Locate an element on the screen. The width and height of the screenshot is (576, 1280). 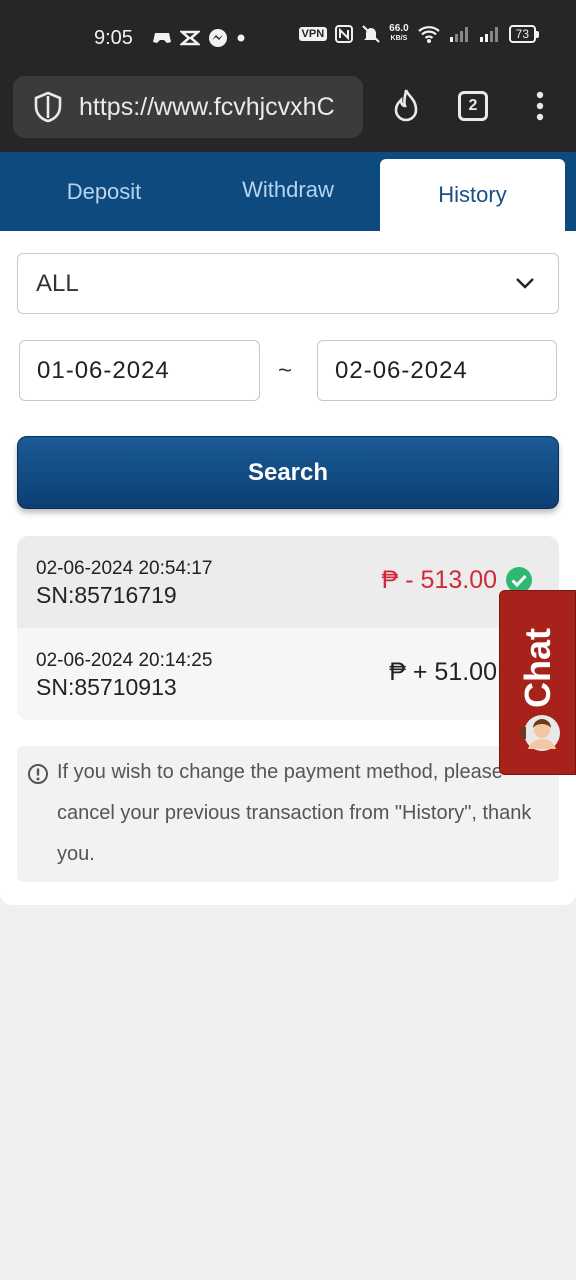
tab-history: History is located at coordinates (472, 195).